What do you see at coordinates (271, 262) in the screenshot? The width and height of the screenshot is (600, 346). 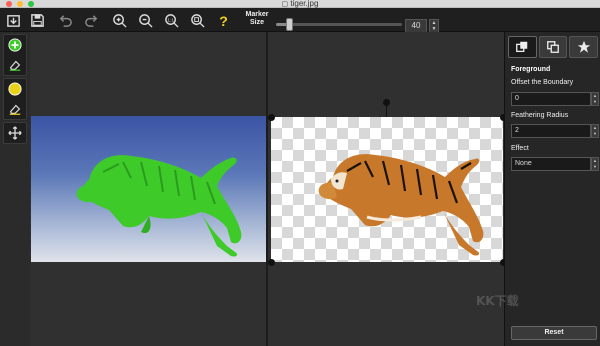 I see `resize-handle-bottom-left` at bounding box center [271, 262].